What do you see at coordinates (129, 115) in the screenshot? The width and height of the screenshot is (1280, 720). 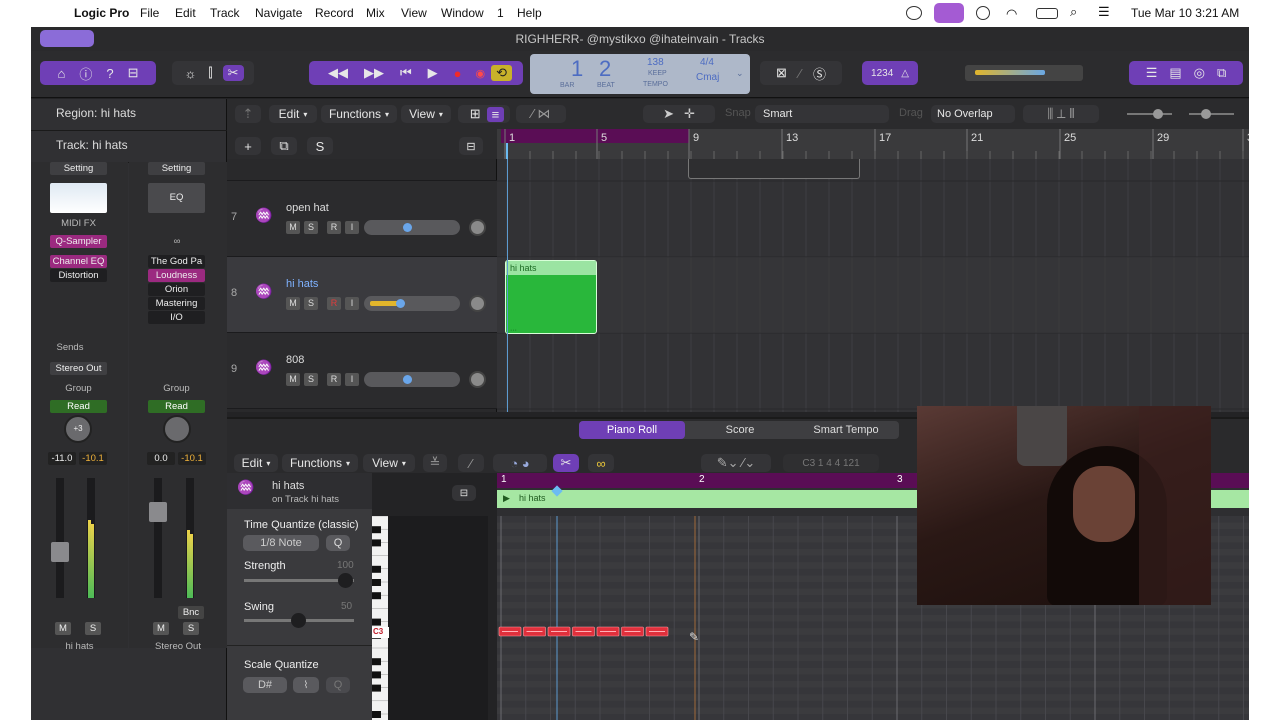 I see `region-inspector-header: Region: hi hats` at bounding box center [129, 115].